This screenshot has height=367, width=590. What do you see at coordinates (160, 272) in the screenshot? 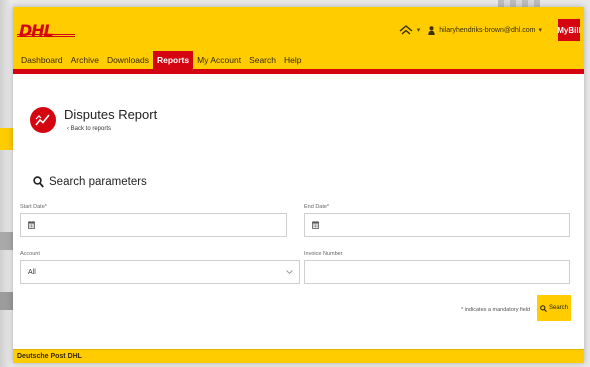
I see `account-select: All` at bounding box center [160, 272].